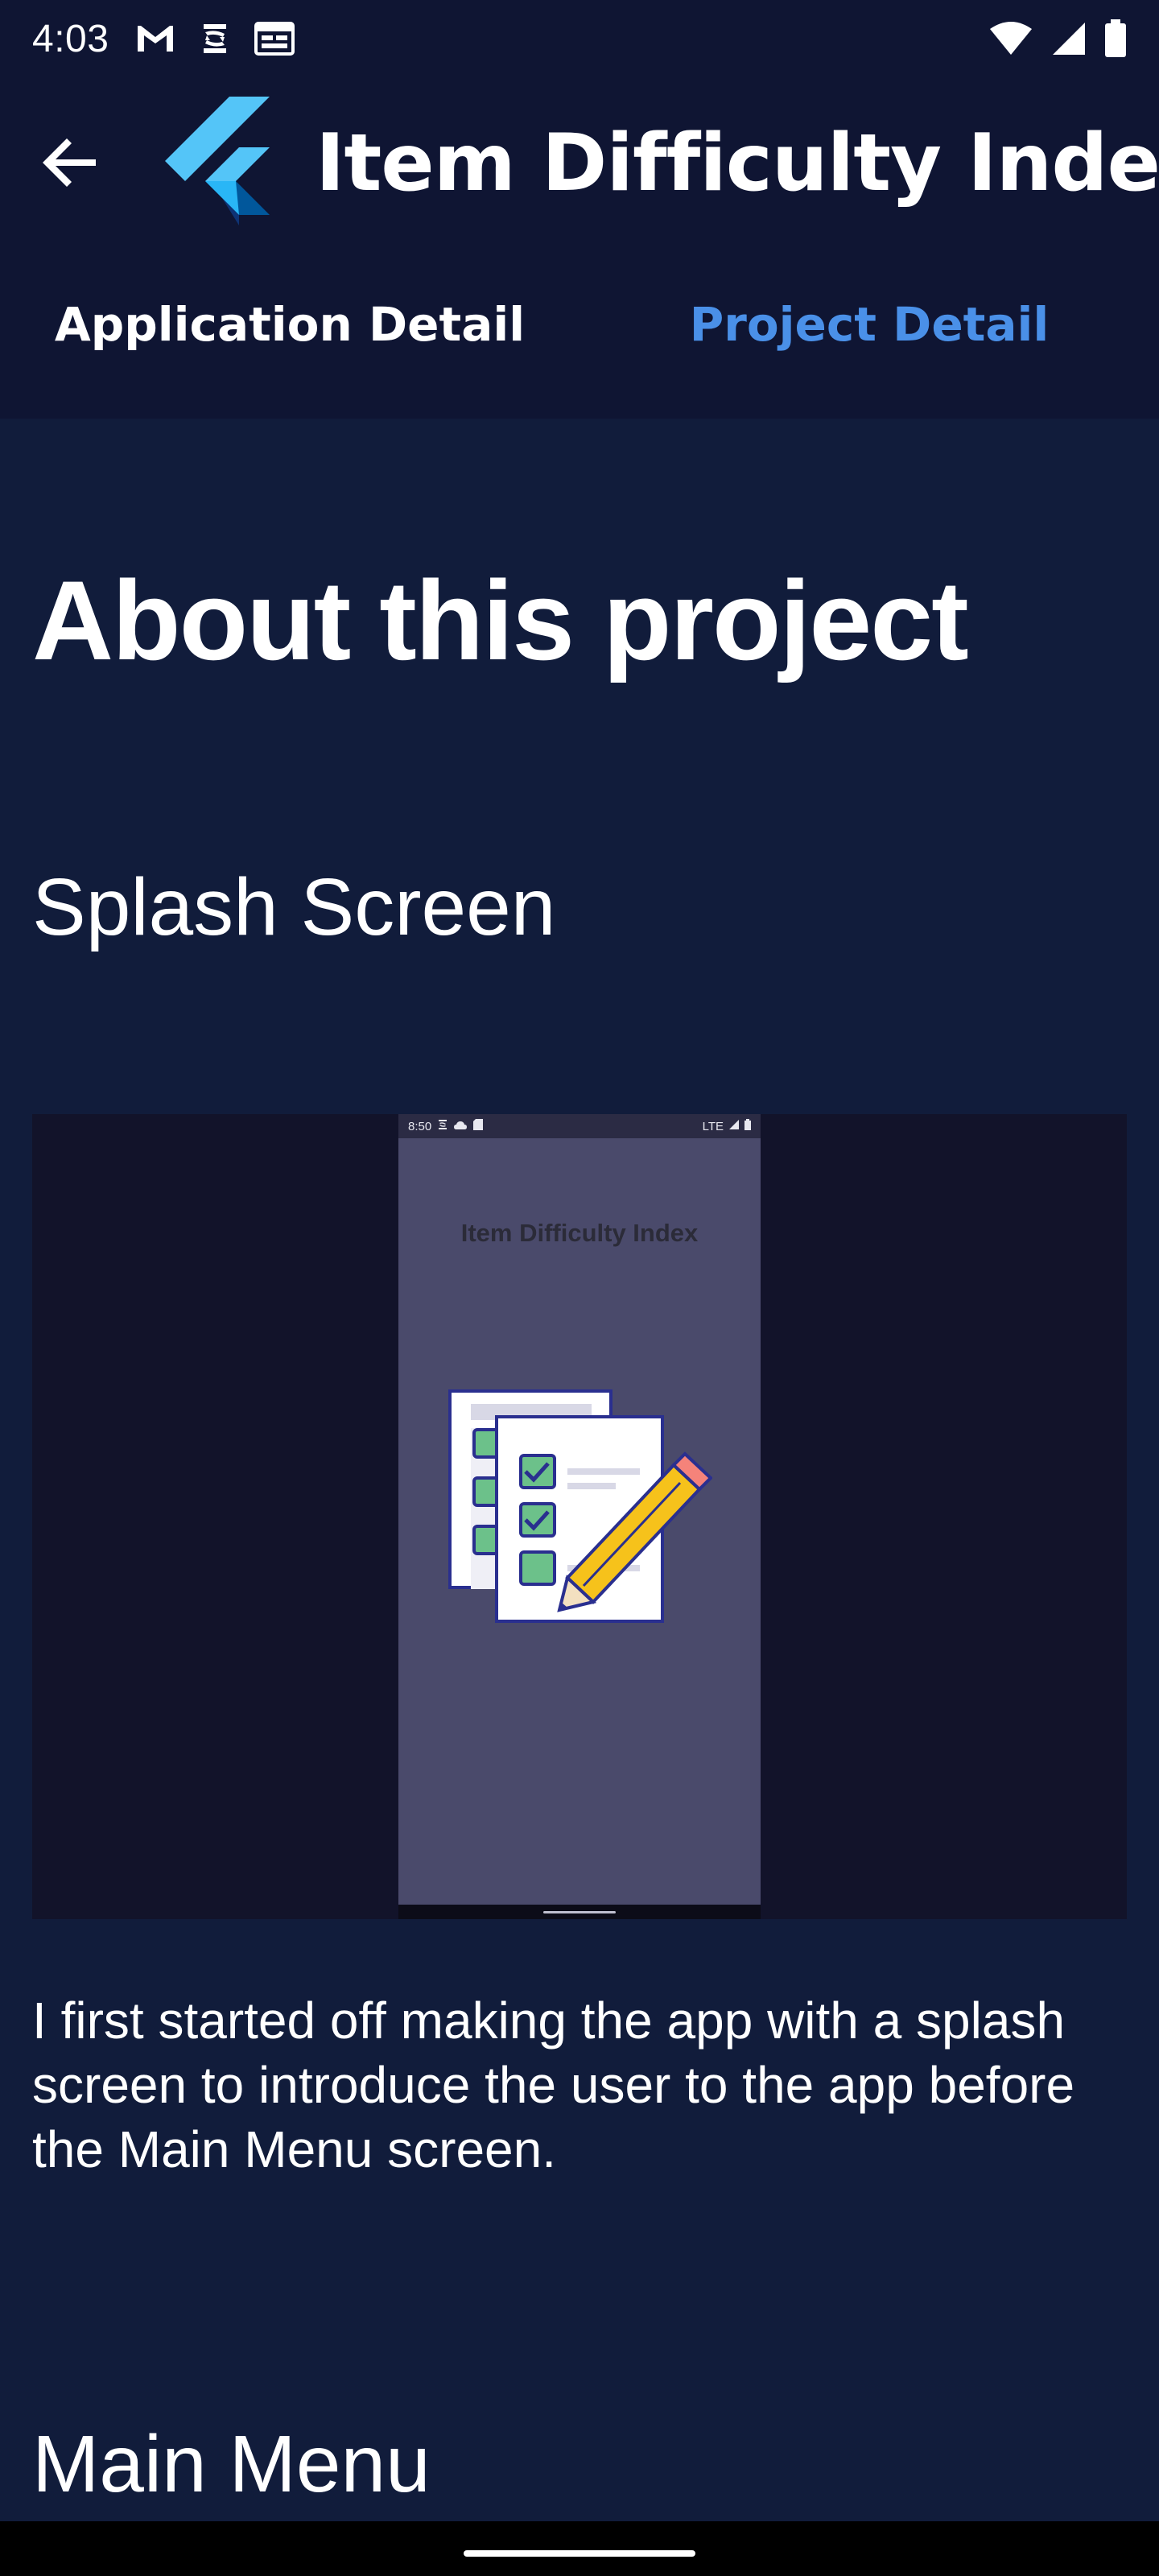 This screenshot has height=2576, width=1159. I want to click on app-title: Item Difficulty Index, so click(737, 163).